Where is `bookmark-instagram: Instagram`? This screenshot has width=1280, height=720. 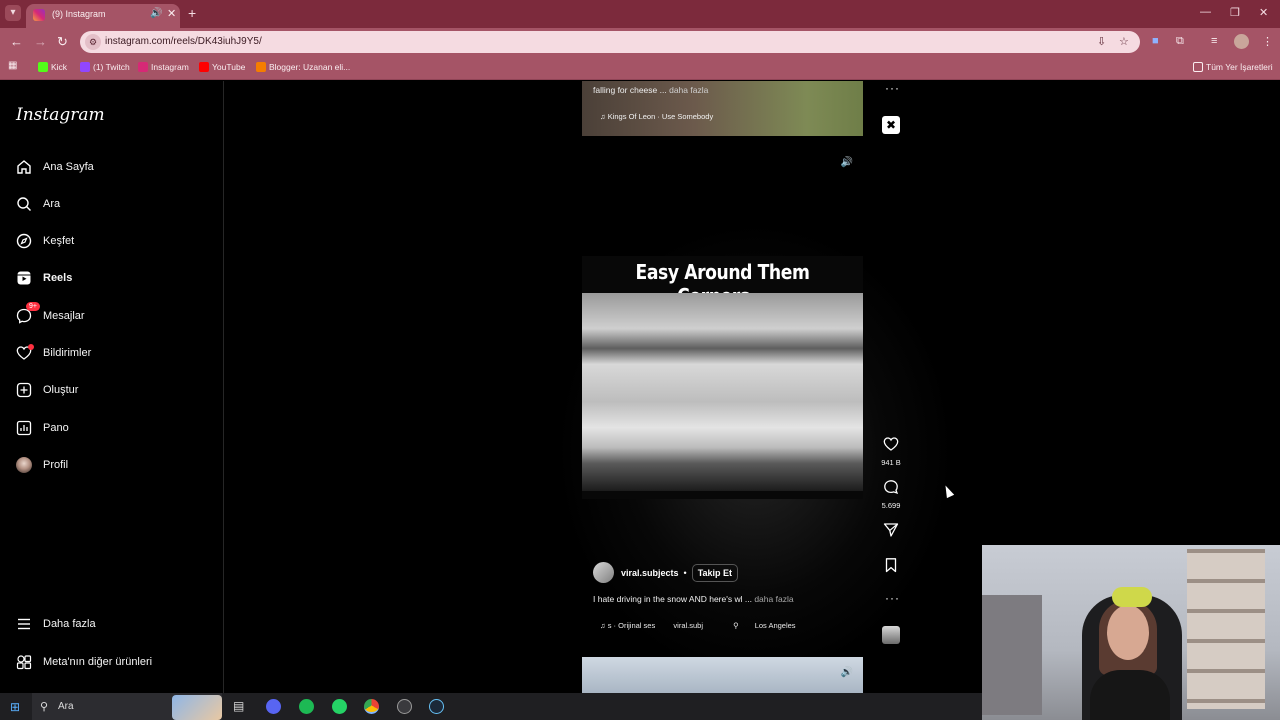 bookmark-instagram: Instagram is located at coordinates (163, 67).